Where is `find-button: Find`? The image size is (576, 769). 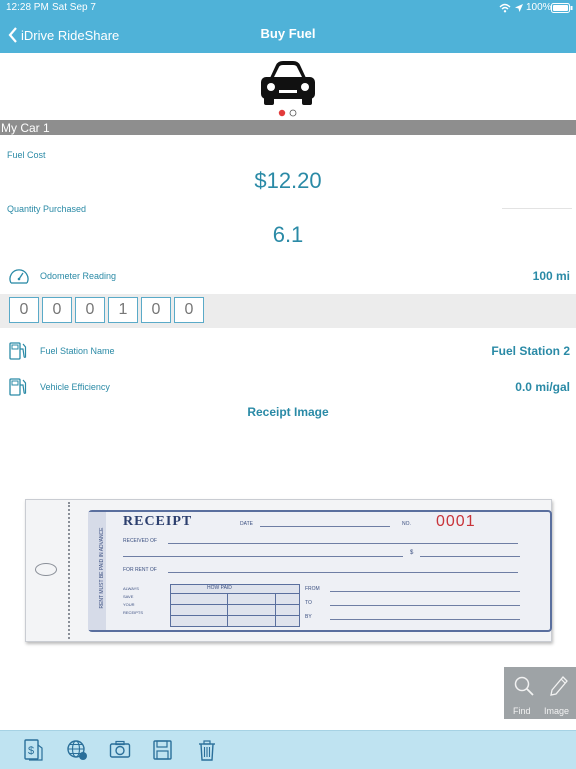
find-button: Find is located at coordinates (523, 696).